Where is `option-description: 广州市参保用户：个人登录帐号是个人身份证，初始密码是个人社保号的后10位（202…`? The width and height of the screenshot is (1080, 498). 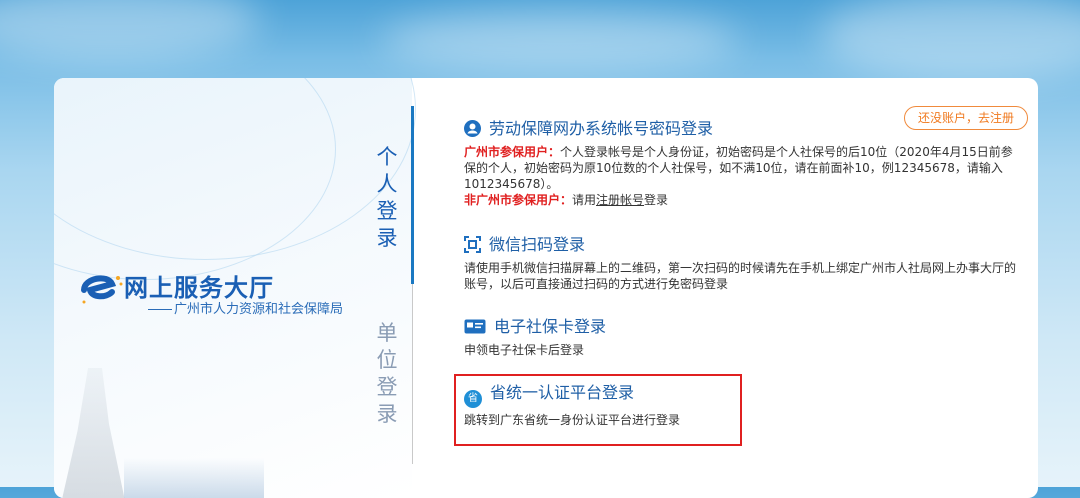
option-description: 广州市参保用户：个人登录帐号是个人身份证，初始密码是个人社保号的后10位（202… is located at coordinates (744, 176).